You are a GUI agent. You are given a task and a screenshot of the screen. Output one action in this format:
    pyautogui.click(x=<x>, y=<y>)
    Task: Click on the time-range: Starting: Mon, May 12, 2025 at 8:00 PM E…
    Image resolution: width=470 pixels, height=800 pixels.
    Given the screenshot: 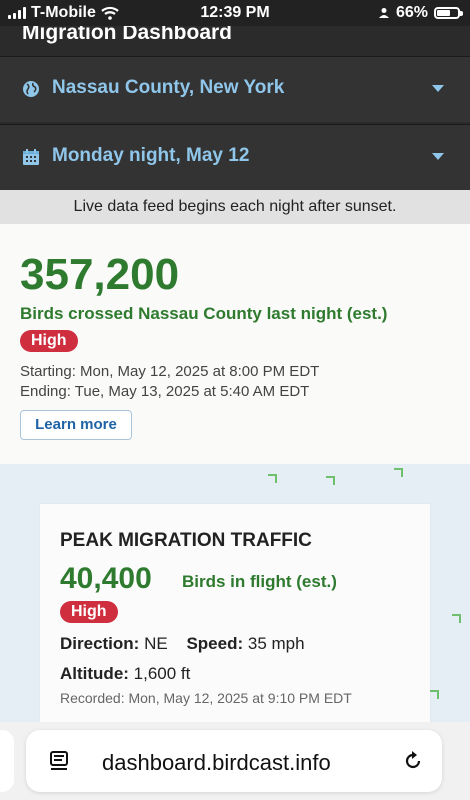 What is the action you would take?
    pyautogui.click(x=169, y=382)
    